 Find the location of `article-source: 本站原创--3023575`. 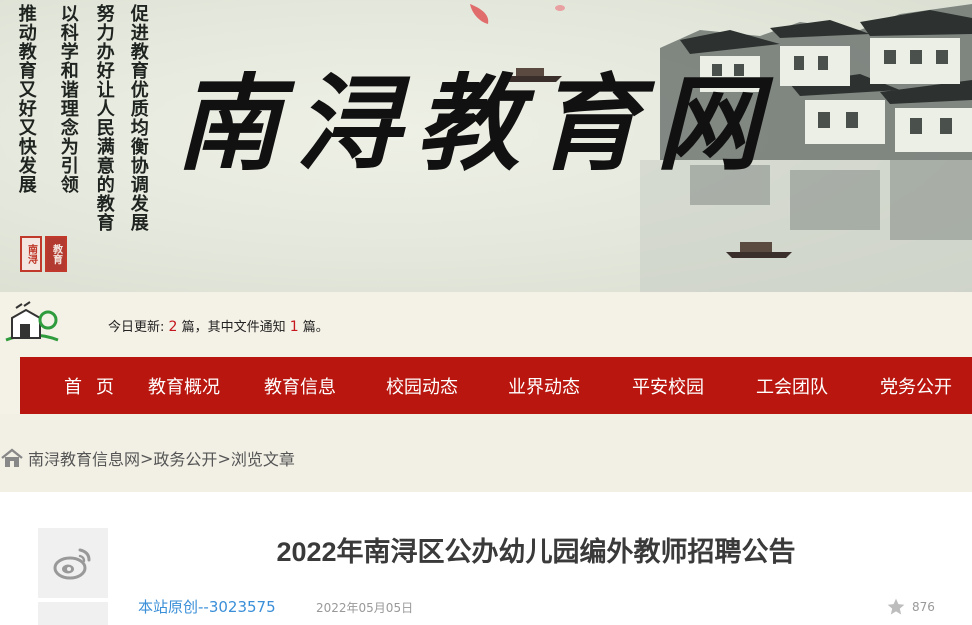

article-source: 本站原创--3023575 is located at coordinates (207, 606).